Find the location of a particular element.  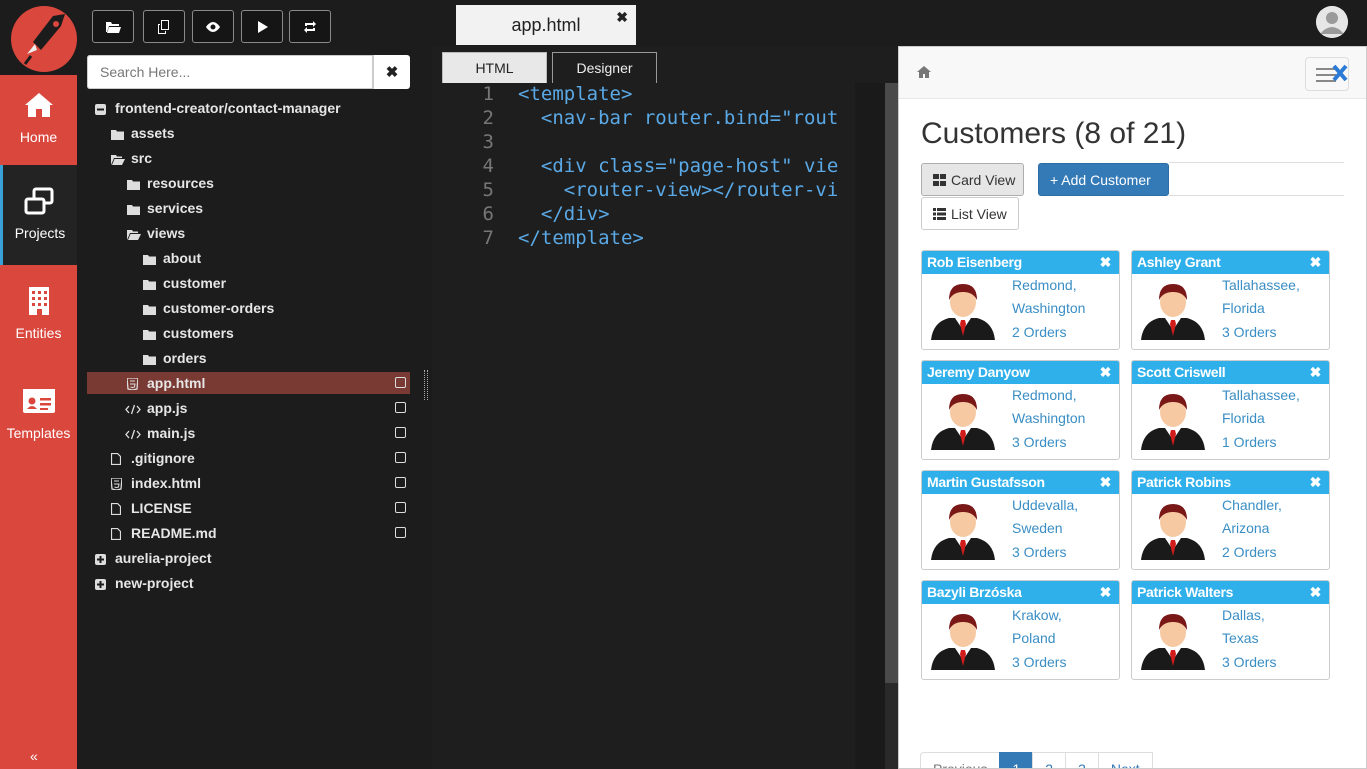

preview-button is located at coordinates (213, 26).